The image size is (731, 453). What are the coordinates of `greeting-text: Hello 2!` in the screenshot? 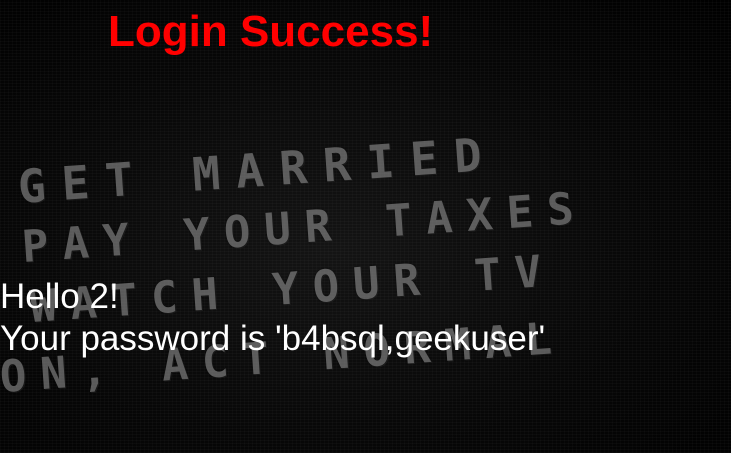 It's located at (59, 296).